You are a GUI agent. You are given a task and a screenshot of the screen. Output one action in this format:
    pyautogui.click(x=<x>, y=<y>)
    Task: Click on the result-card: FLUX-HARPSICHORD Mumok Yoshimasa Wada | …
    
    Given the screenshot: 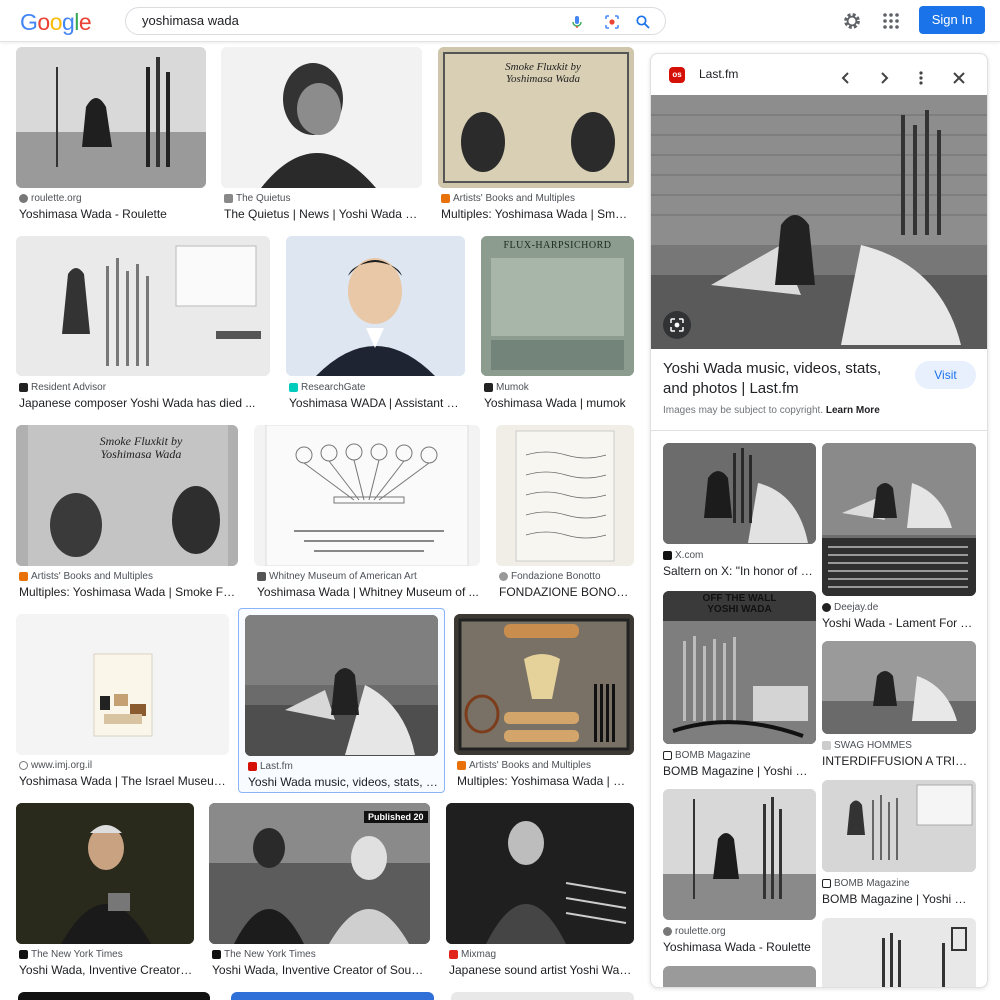 What is the action you would take?
    pyautogui.click(x=557, y=324)
    